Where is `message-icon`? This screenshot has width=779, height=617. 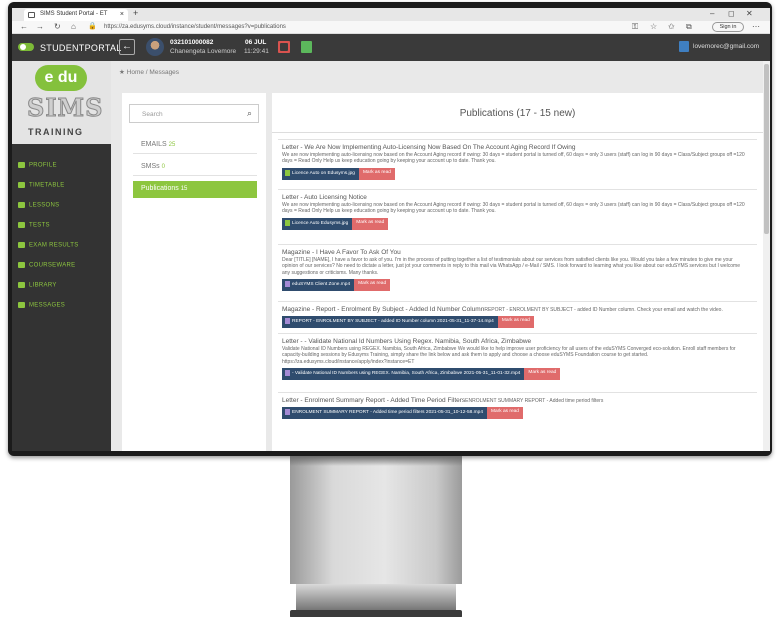
message-icon is located at coordinates (21, 305).